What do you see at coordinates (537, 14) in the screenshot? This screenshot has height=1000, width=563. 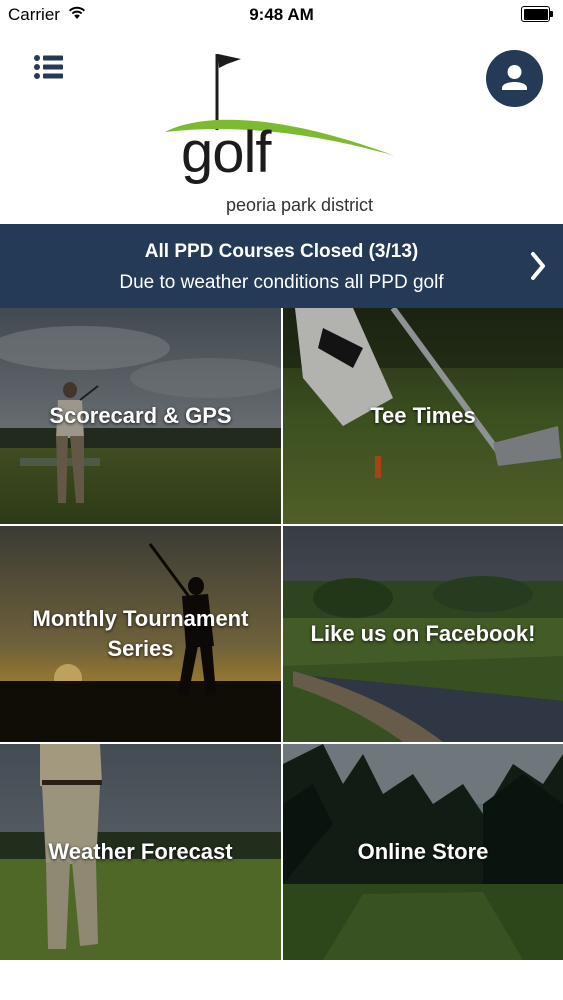 I see `battery-icon` at bounding box center [537, 14].